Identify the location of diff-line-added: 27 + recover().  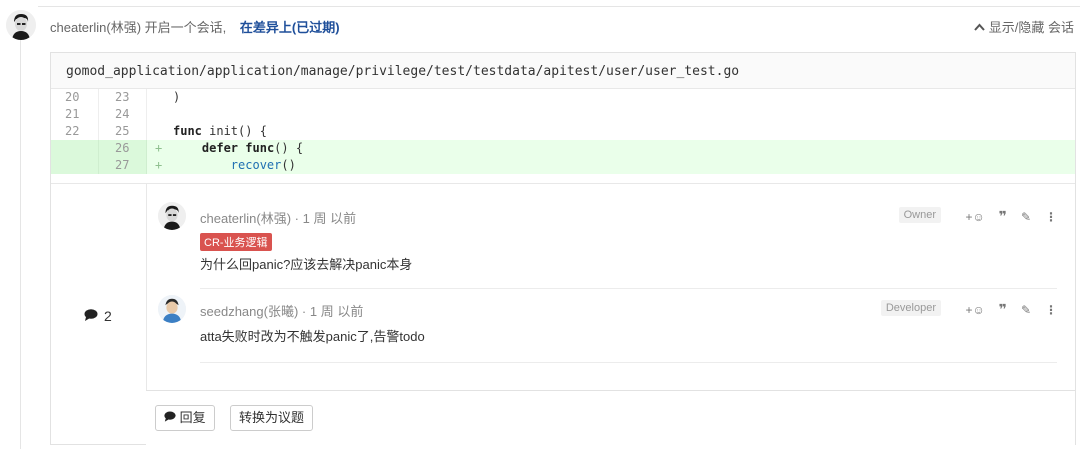
(563, 165).